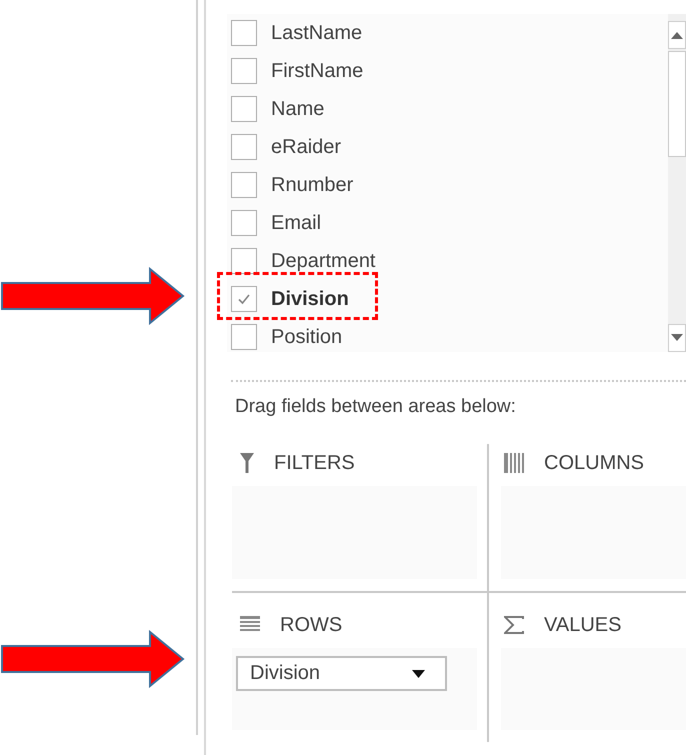 The width and height of the screenshot is (686, 755). I want to click on area-label: ROWS, so click(311, 625).